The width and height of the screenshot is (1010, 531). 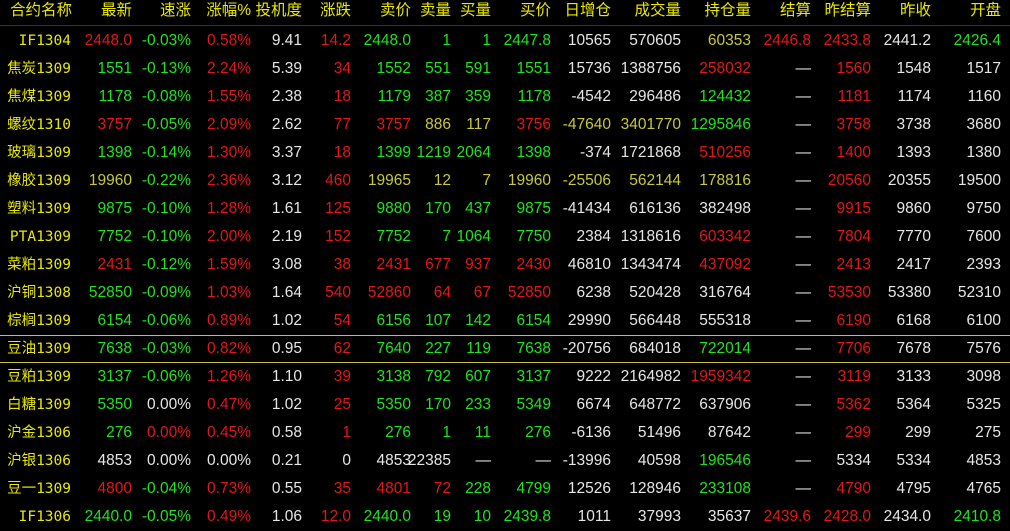 What do you see at coordinates (438, 68) in the screenshot?
I see `cell-ask-vol: 551` at bounding box center [438, 68].